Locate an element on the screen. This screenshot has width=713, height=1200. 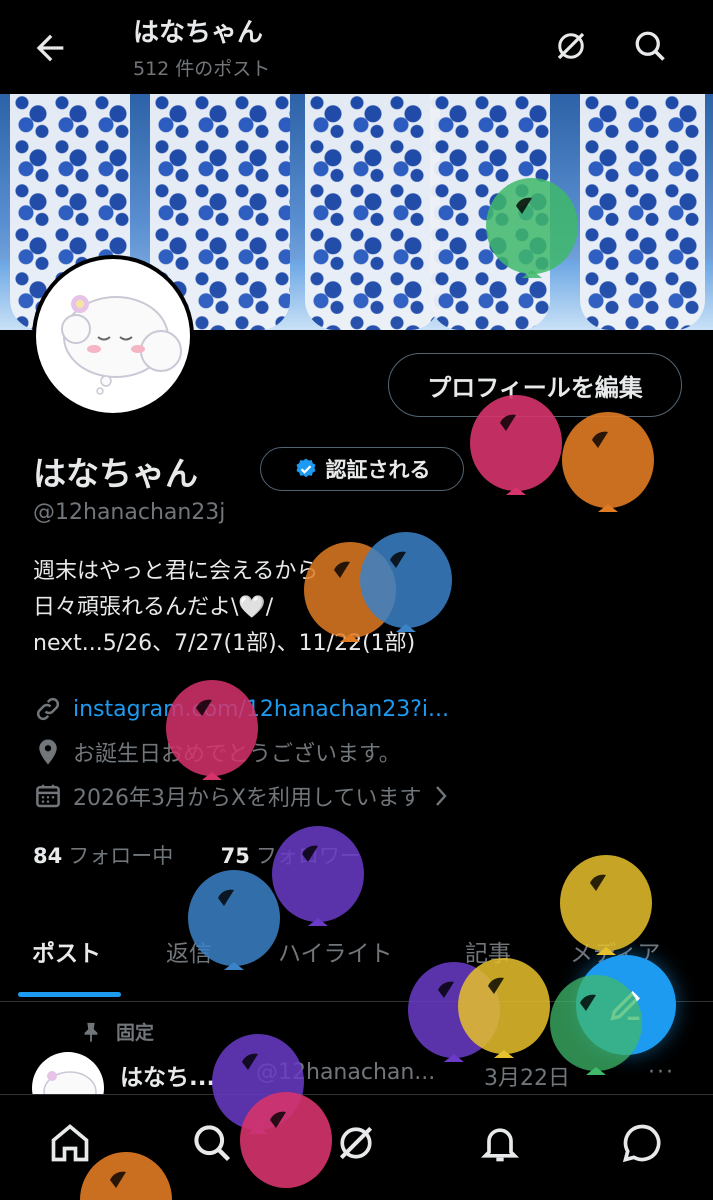
active-tab-indicator is located at coordinates (69, 994).